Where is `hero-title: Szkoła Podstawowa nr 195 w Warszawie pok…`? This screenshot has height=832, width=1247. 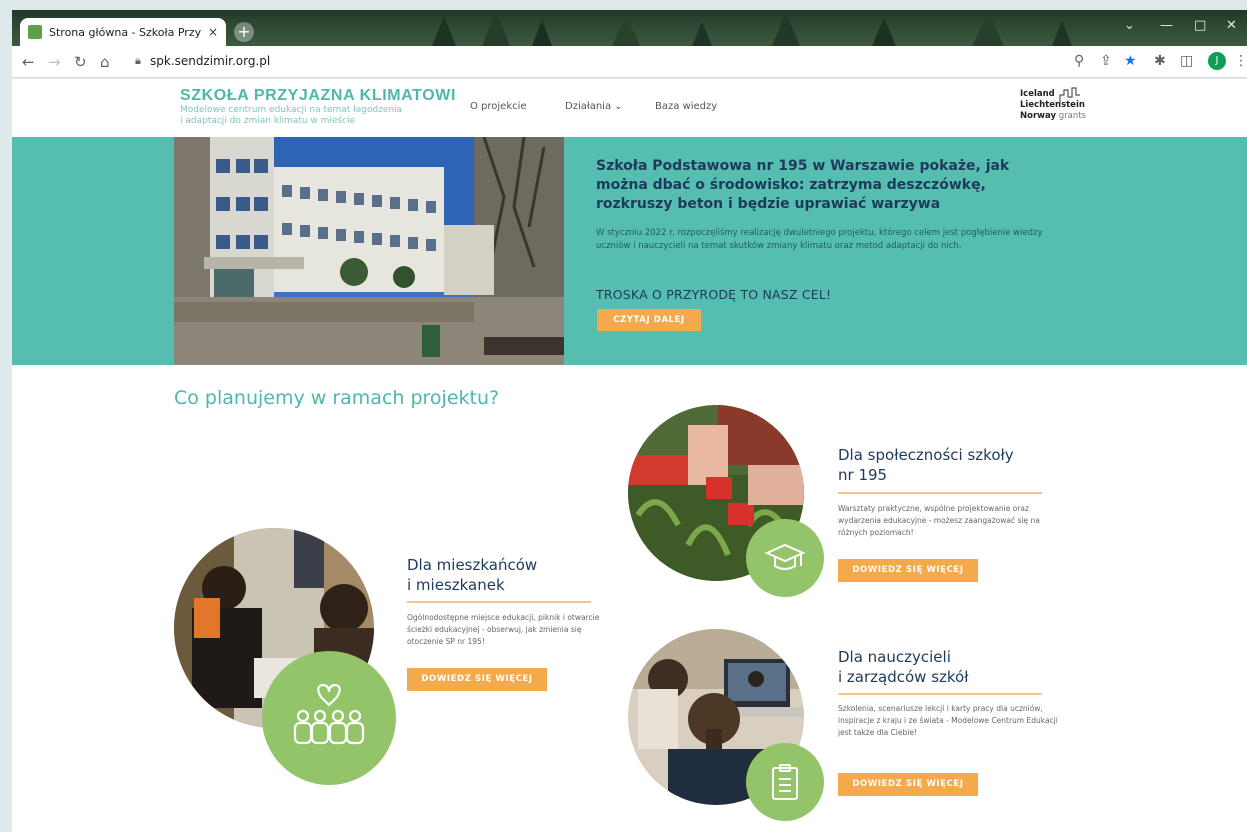
hero-title: Szkoła Podstawowa nr 195 w Warszawie pok… is located at coordinates (803, 185).